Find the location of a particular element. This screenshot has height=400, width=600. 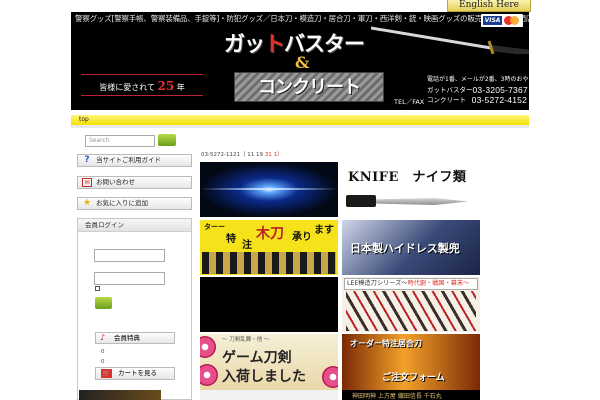

nav-top-link: top is located at coordinates (84, 119).